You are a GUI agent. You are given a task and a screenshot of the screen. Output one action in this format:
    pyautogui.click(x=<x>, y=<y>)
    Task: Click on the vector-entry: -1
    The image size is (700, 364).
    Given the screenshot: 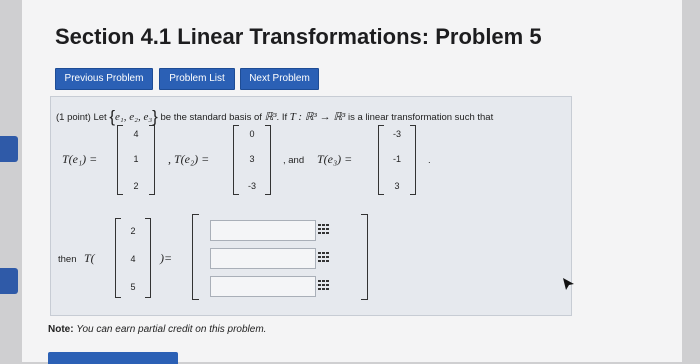 What is the action you would take?
    pyautogui.click(x=396, y=159)
    